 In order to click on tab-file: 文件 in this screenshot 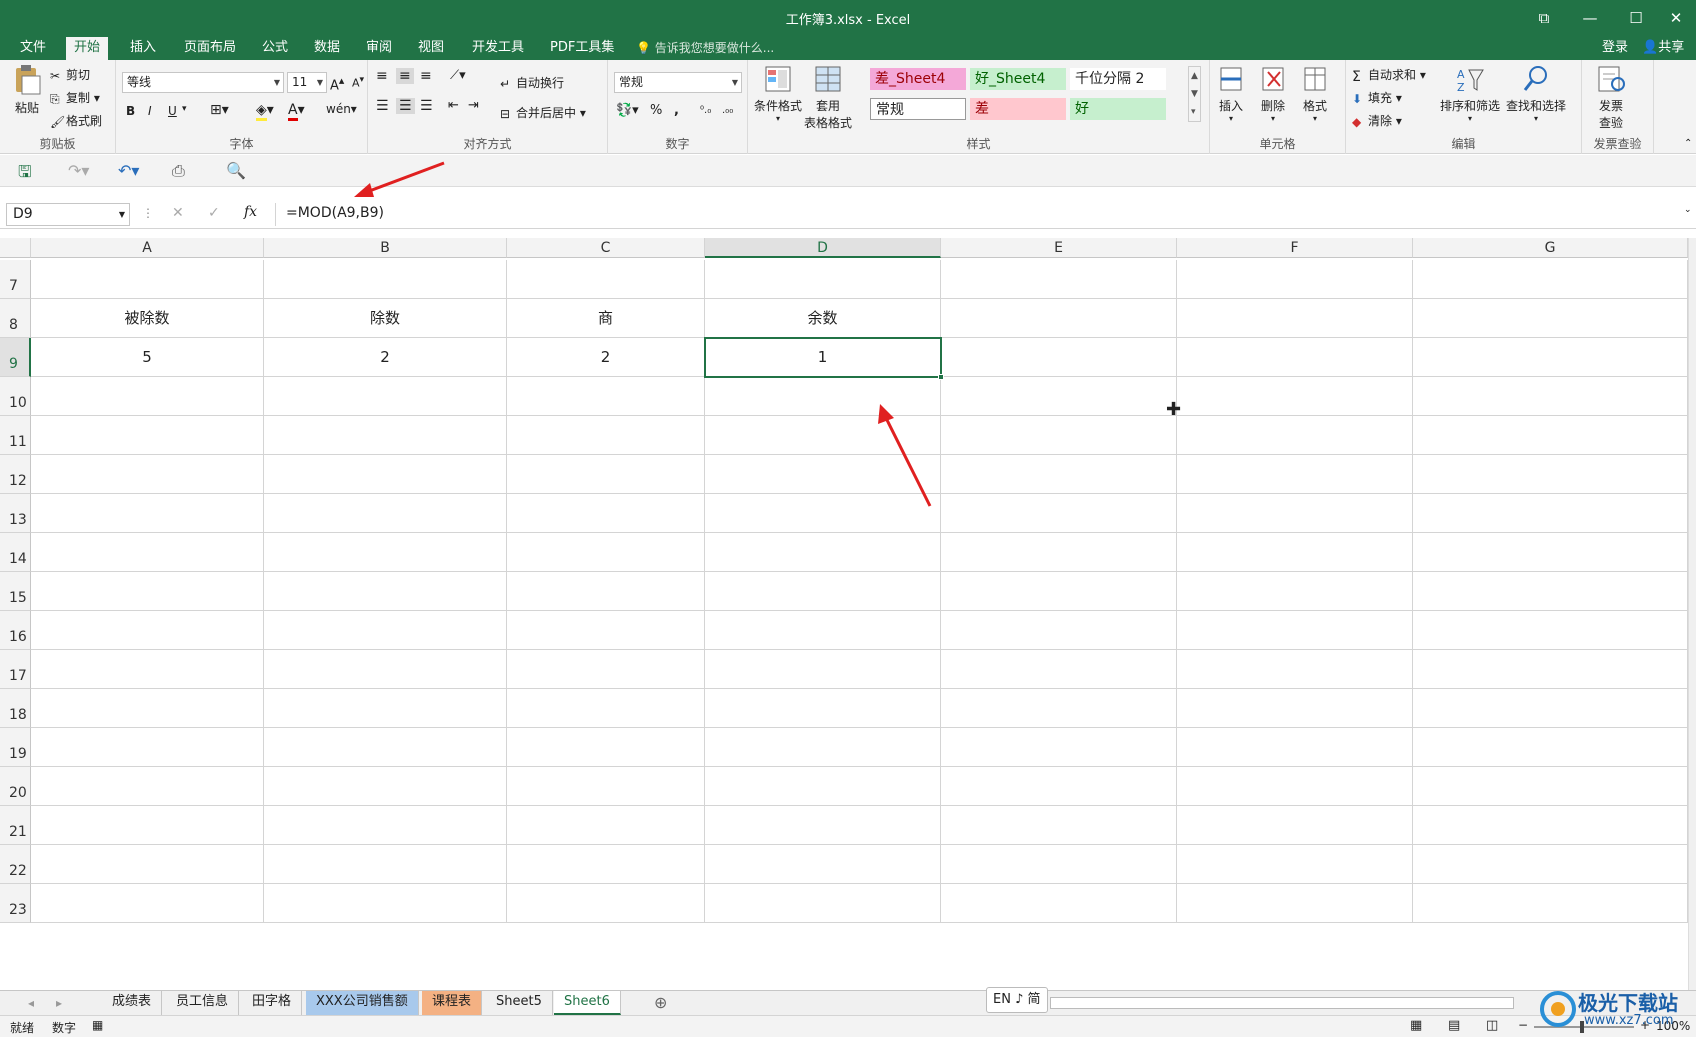, I will do `click(33, 48)`.